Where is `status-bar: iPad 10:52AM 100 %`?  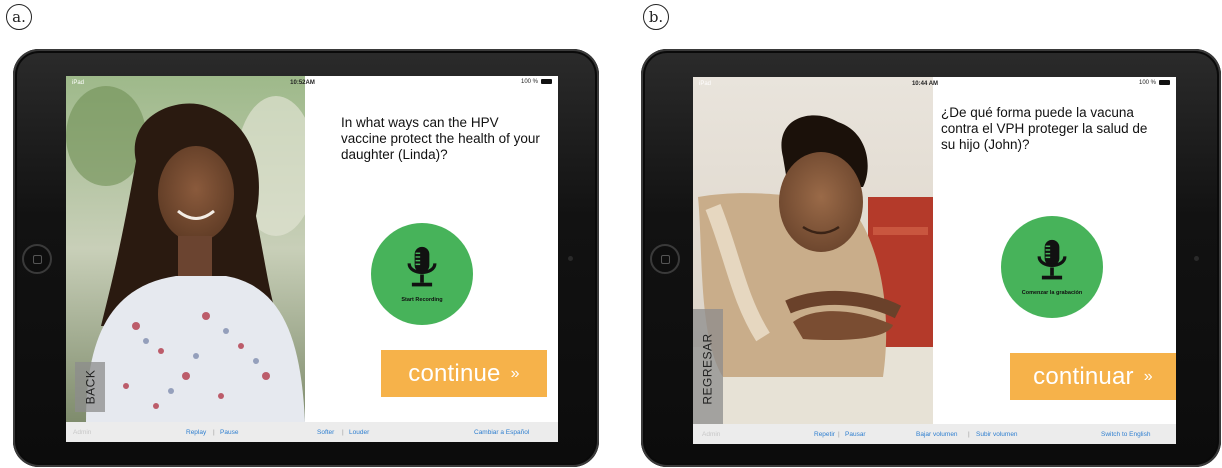 status-bar: iPad 10:52AM 100 % is located at coordinates (312, 82).